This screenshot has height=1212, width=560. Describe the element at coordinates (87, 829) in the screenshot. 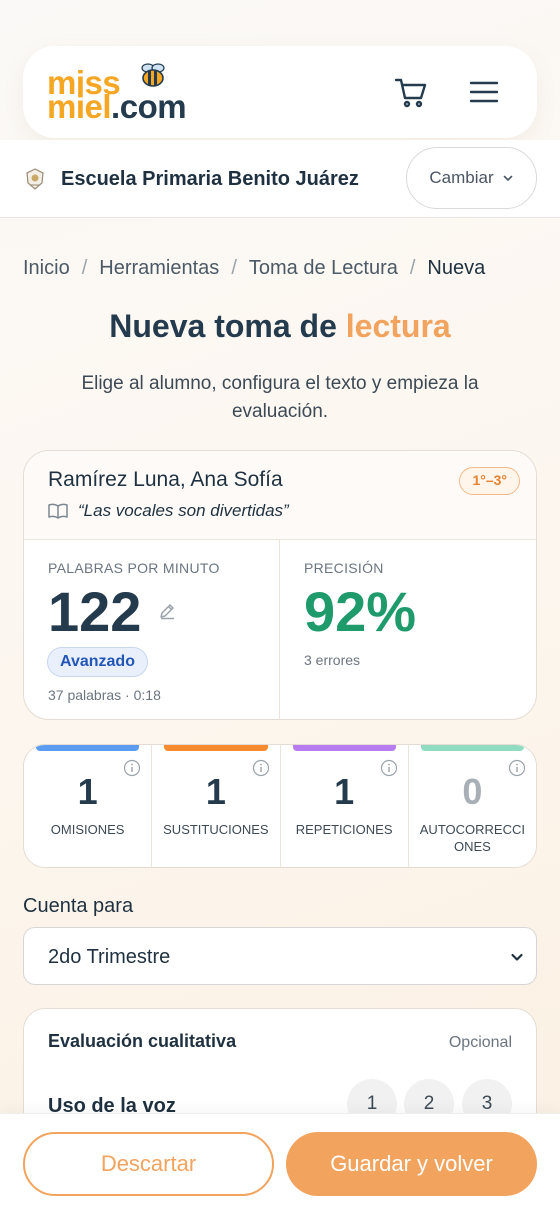

I see `counter-label: OMISIONES` at that location.